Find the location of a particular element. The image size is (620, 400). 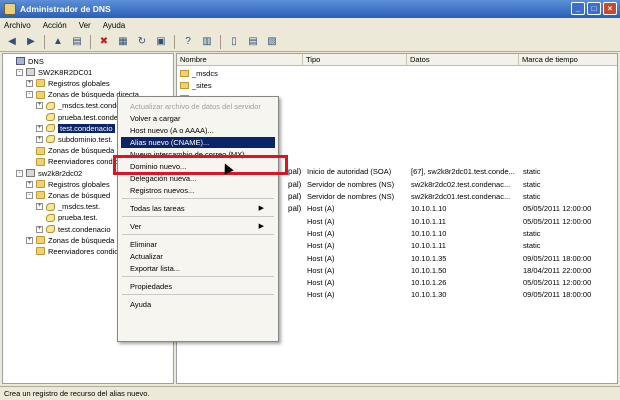

list-cell-text: 09/05/2011 18:00:00 is located at coordinates (557, 295).